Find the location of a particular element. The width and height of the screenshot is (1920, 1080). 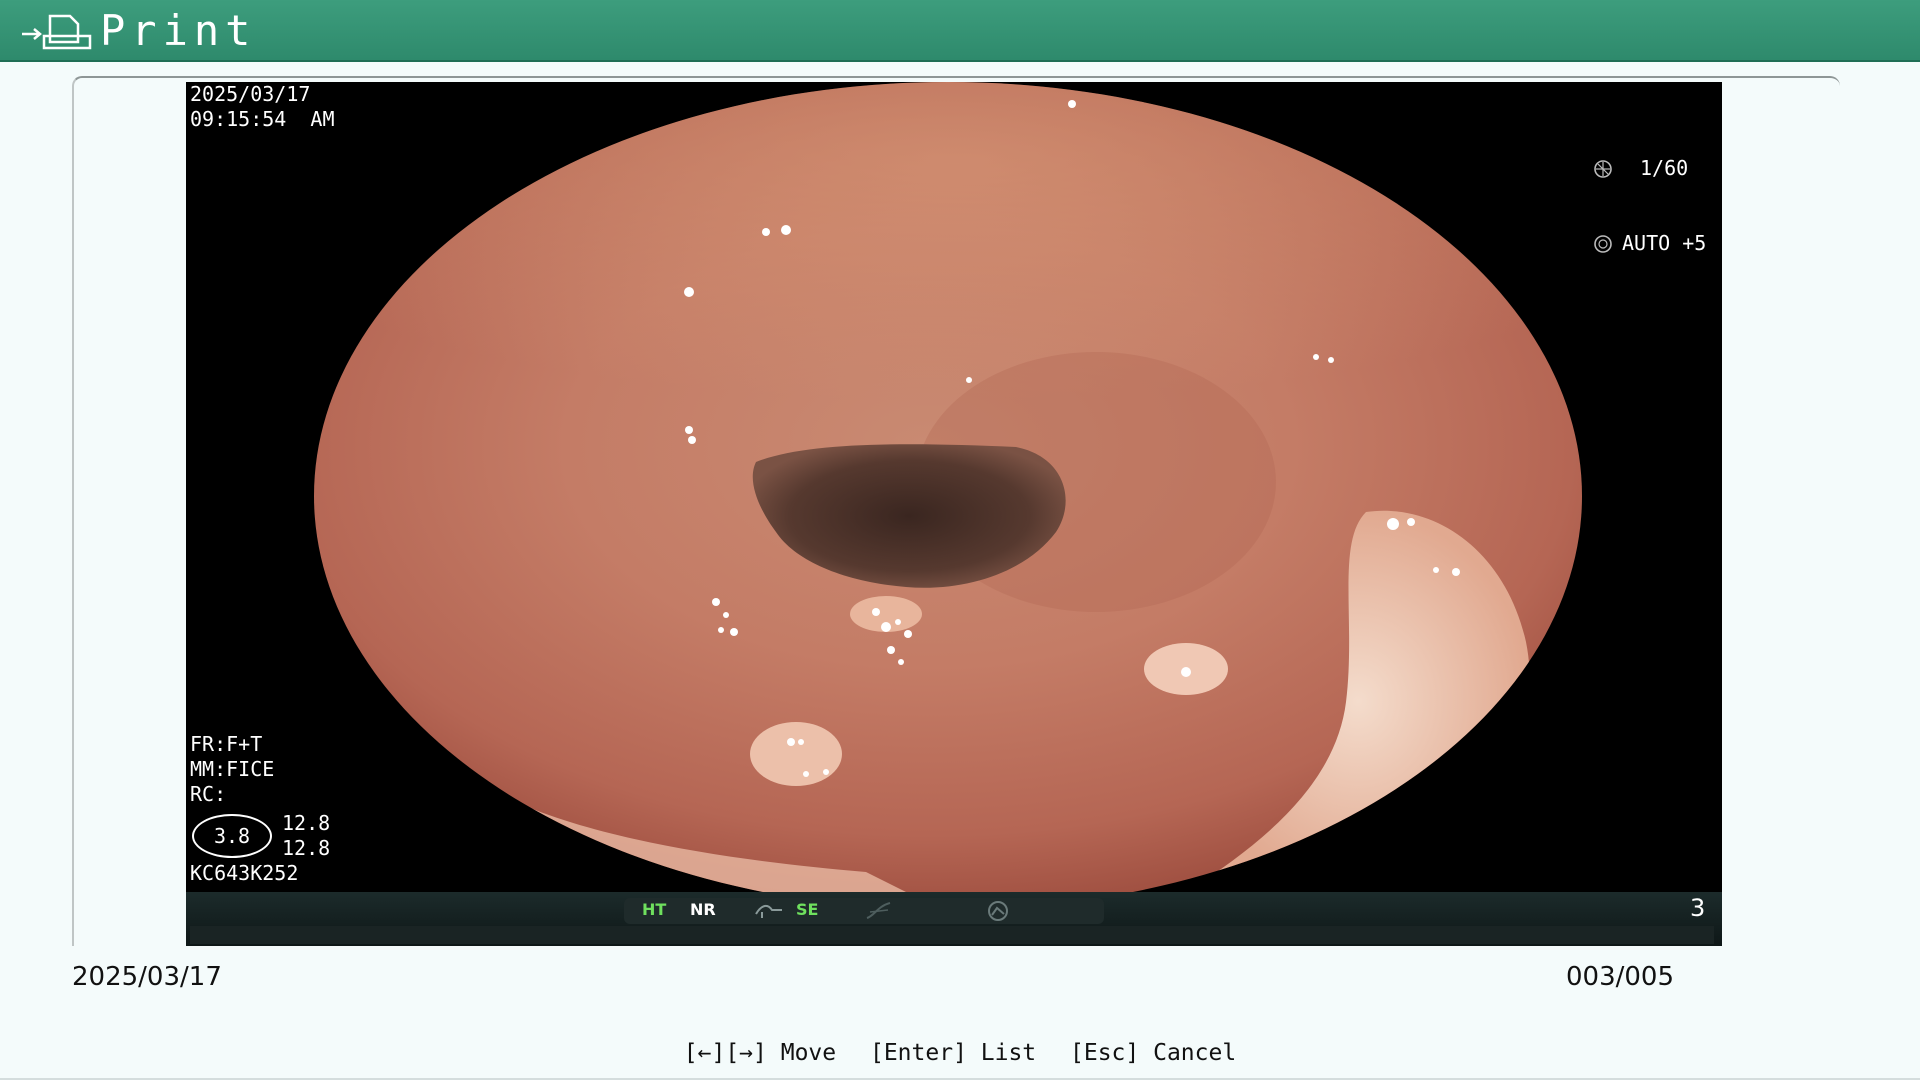

osd-rc-values: 12.8 12.8 is located at coordinates (306, 835).